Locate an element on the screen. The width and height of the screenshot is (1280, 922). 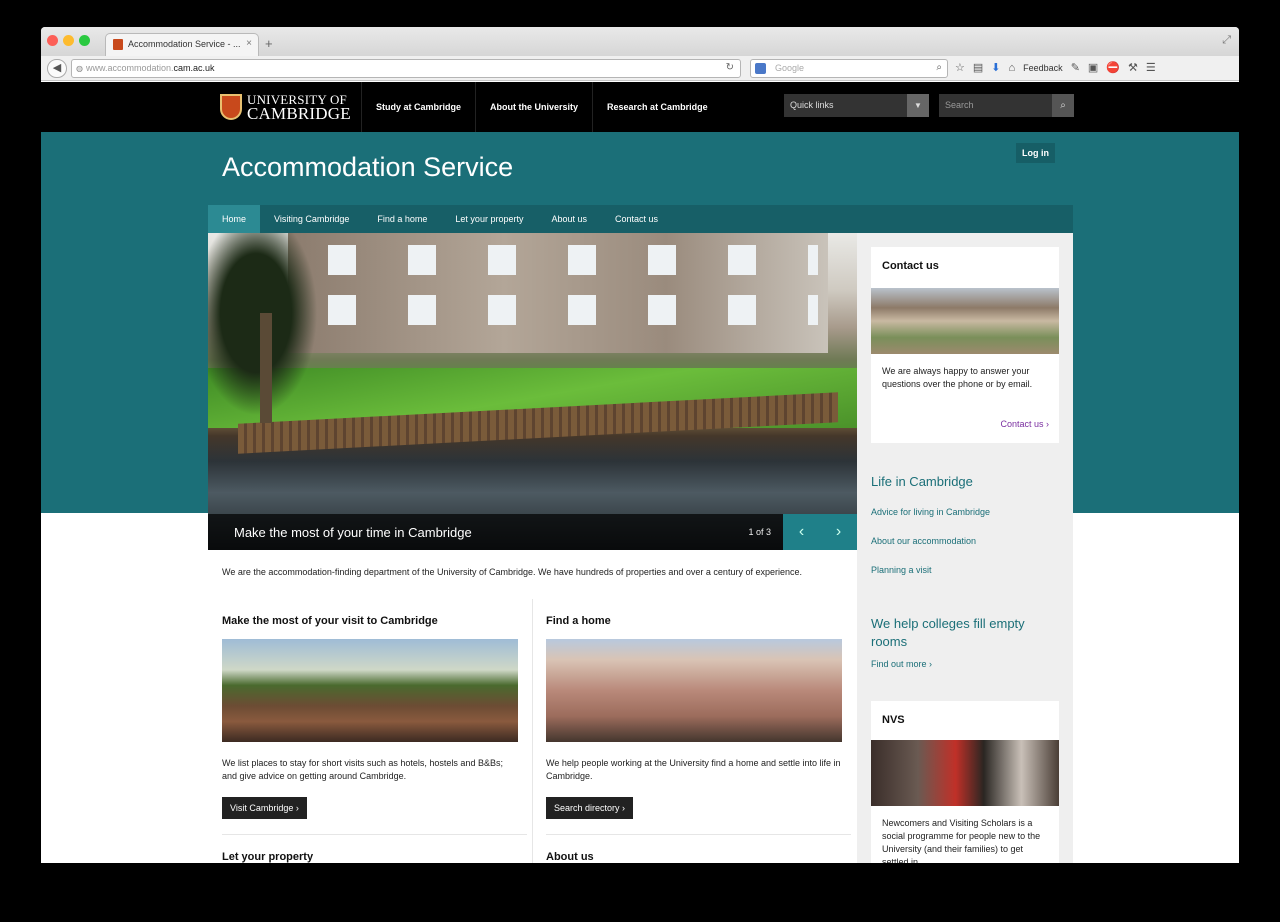
visit-heading: Make the most of your visit to Cambridge is located at coordinates (330, 621).